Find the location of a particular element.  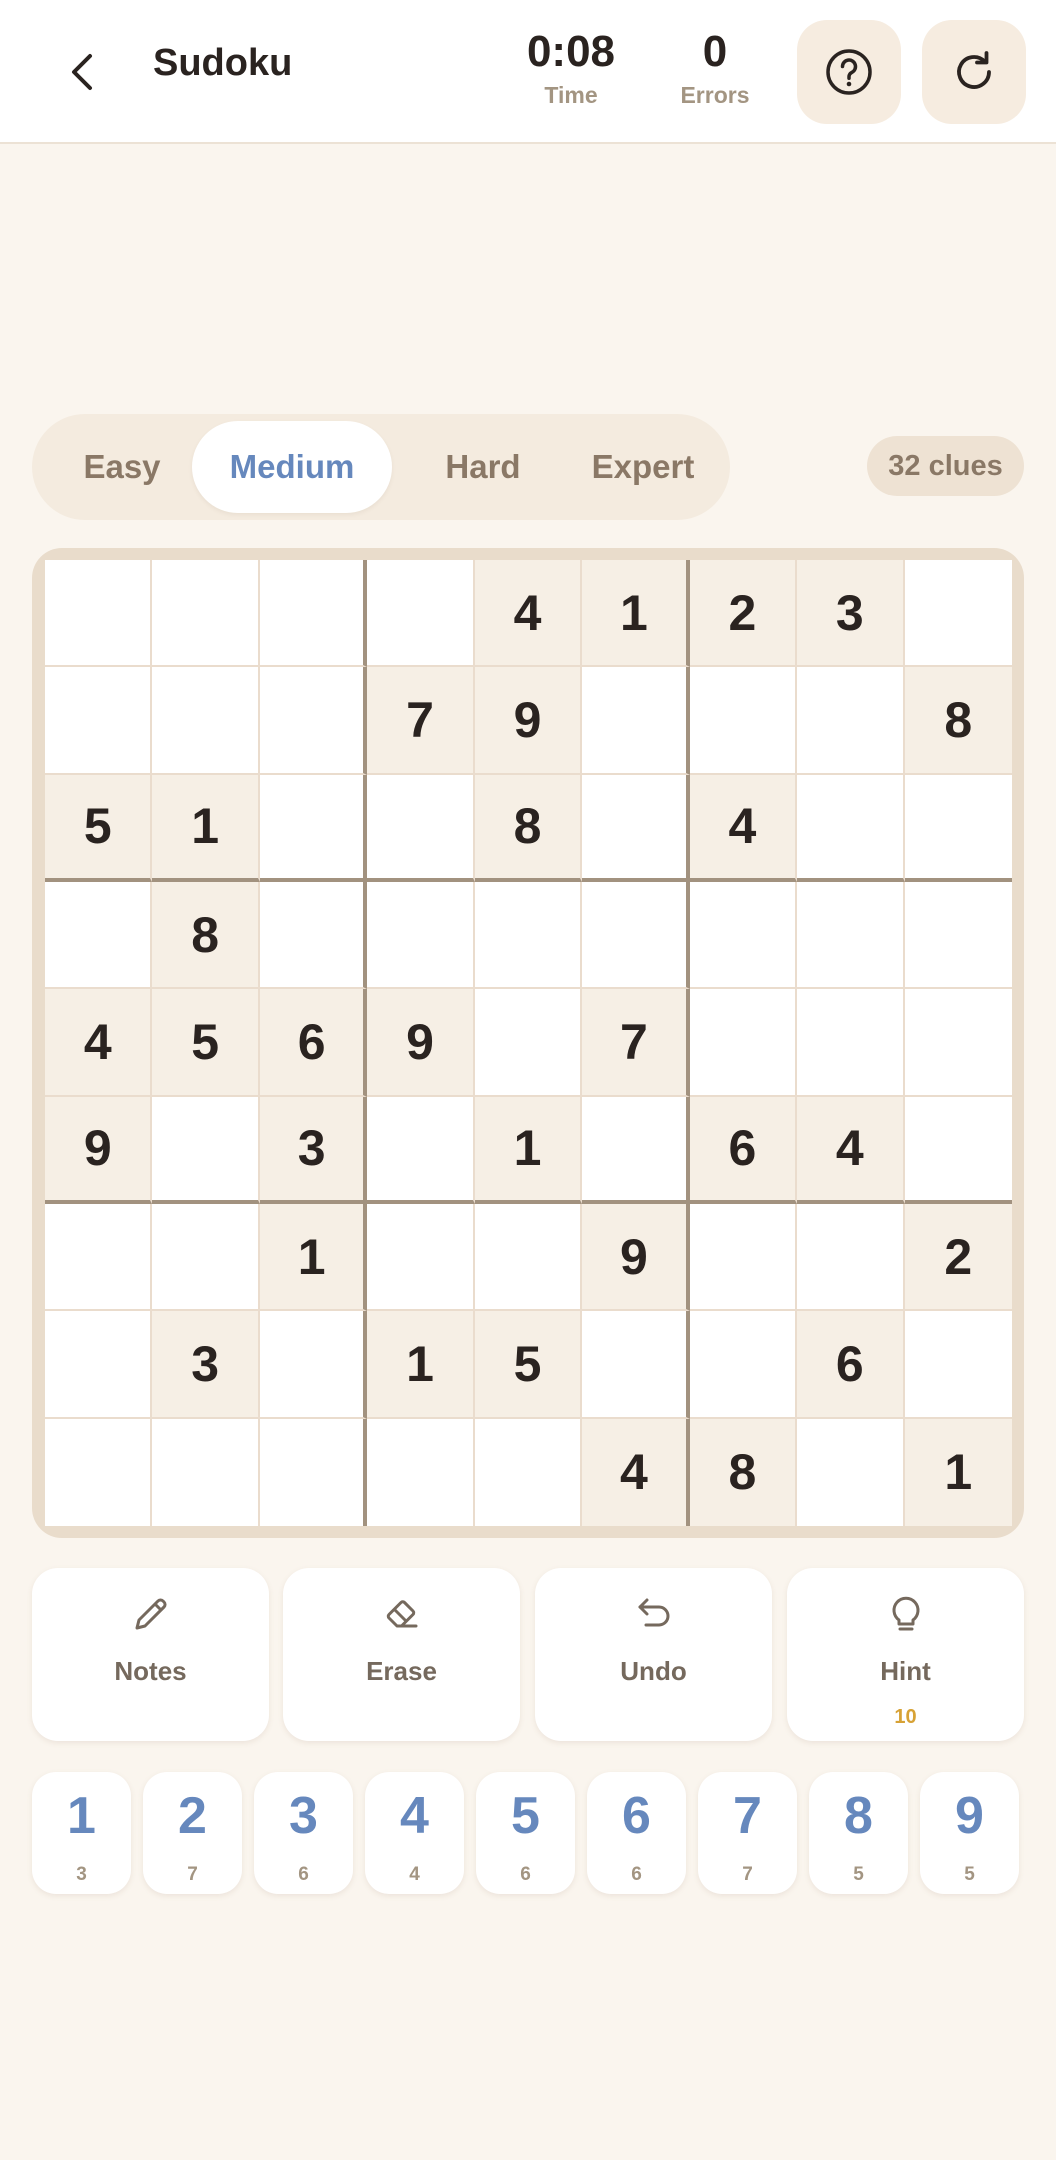

number-key-2: 27 is located at coordinates (192, 1833).